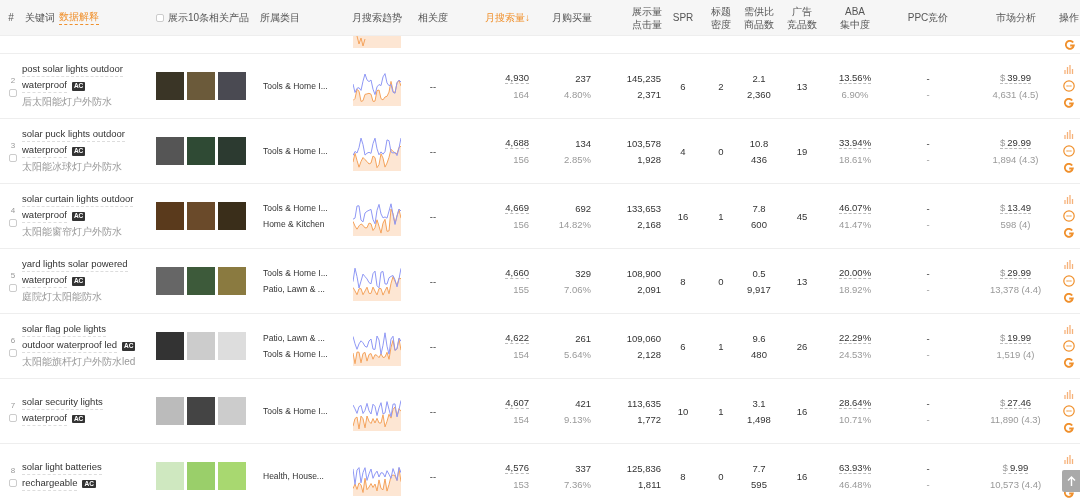 Image resolution: width=1080 pixels, height=499 pixels. What do you see at coordinates (855, 468) in the screenshot?
I see `aba-concentration: 63.93%` at bounding box center [855, 468].